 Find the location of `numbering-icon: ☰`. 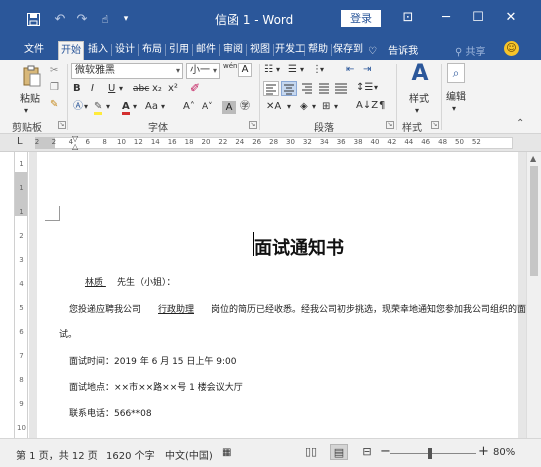

numbering-icon: ☰ is located at coordinates (292, 70).